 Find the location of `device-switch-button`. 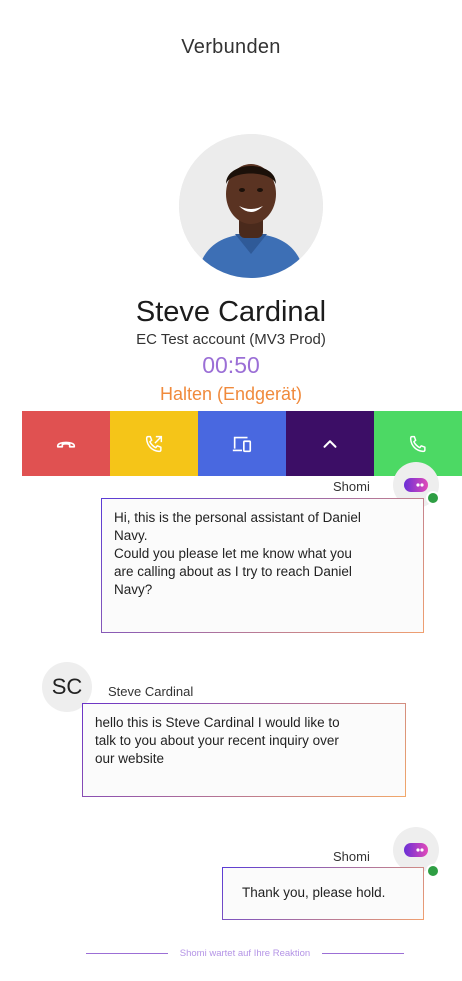

device-switch-button is located at coordinates (242, 443).